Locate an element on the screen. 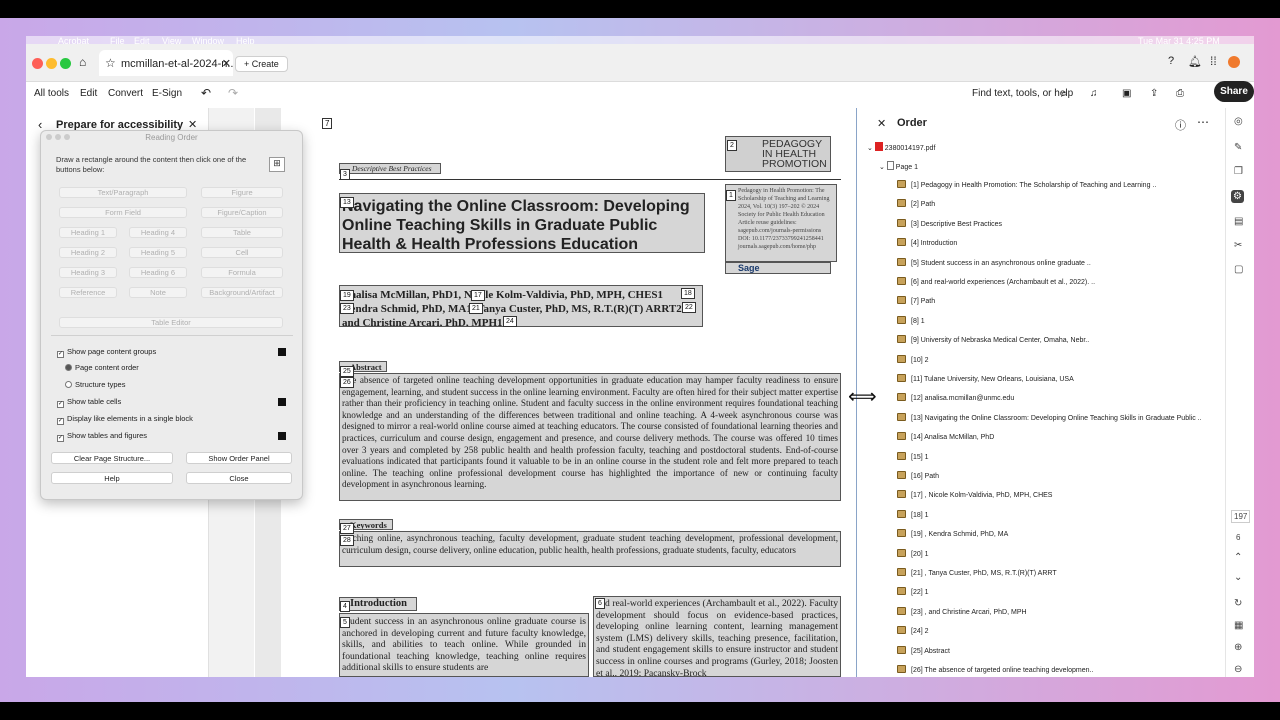 This screenshot has width=1280, height=720. heading-4-button: Heading 4 is located at coordinates (158, 232).